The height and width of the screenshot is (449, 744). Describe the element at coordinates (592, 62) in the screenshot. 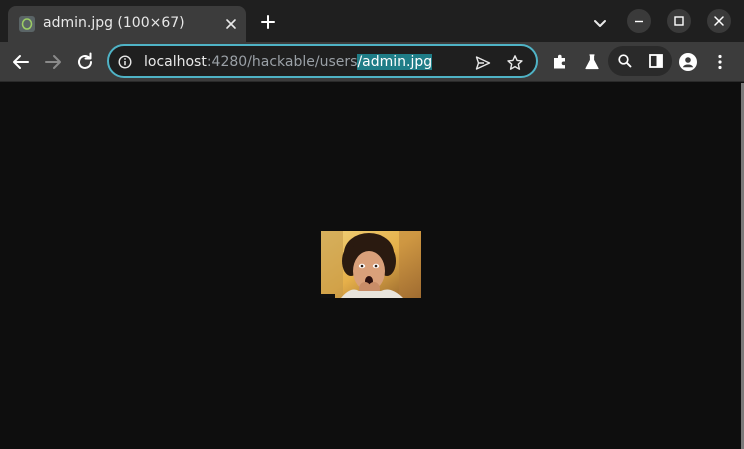

I see `labs-flask-icon` at that location.